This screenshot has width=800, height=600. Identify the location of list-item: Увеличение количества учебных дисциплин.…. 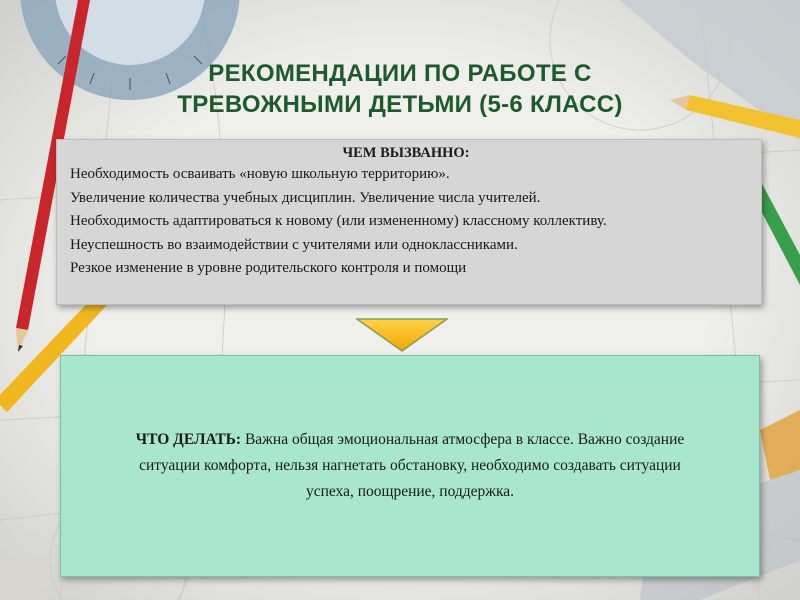
(406, 199).